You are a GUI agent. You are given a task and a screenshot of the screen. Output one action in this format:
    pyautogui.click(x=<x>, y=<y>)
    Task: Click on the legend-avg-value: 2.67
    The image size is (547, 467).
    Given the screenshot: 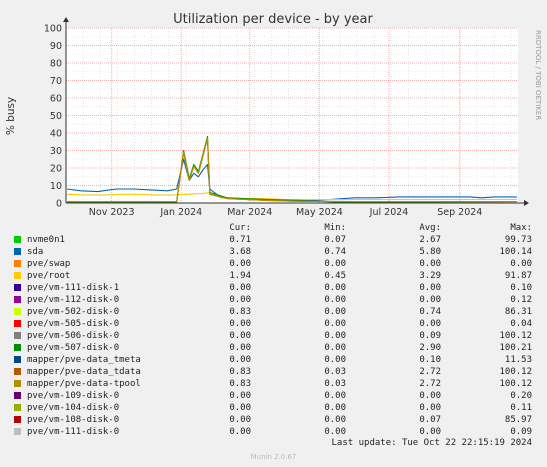 What is the action you would take?
    pyautogui.click(x=430, y=240)
    